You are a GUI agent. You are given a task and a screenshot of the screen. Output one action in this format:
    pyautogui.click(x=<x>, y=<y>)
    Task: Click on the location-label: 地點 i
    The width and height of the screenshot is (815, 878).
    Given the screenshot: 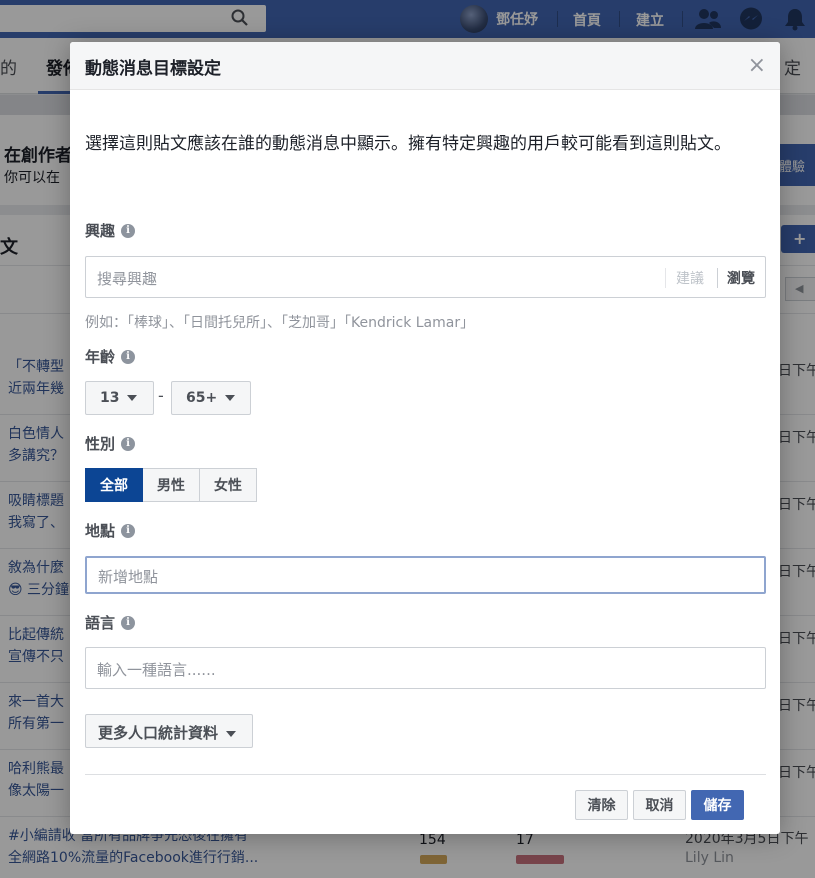 What is the action you would take?
    pyautogui.click(x=110, y=530)
    